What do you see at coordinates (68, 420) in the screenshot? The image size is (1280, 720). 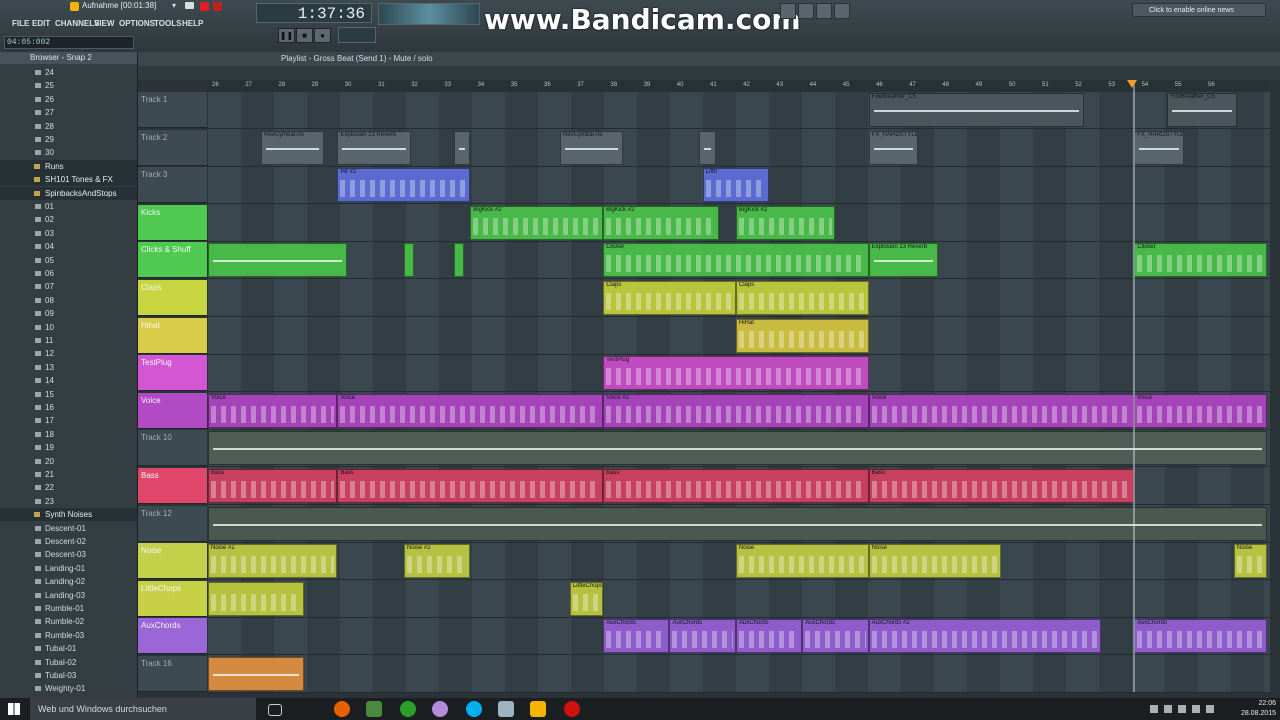 I see `browser-file: 17` at bounding box center [68, 420].